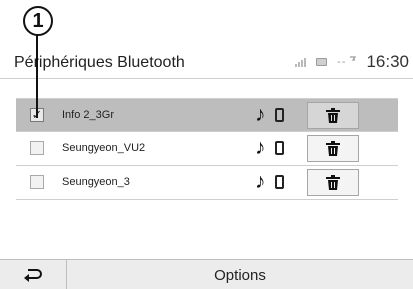 The height and width of the screenshot is (289, 413). I want to click on device-name: Info 2_3Gr, so click(88, 115).